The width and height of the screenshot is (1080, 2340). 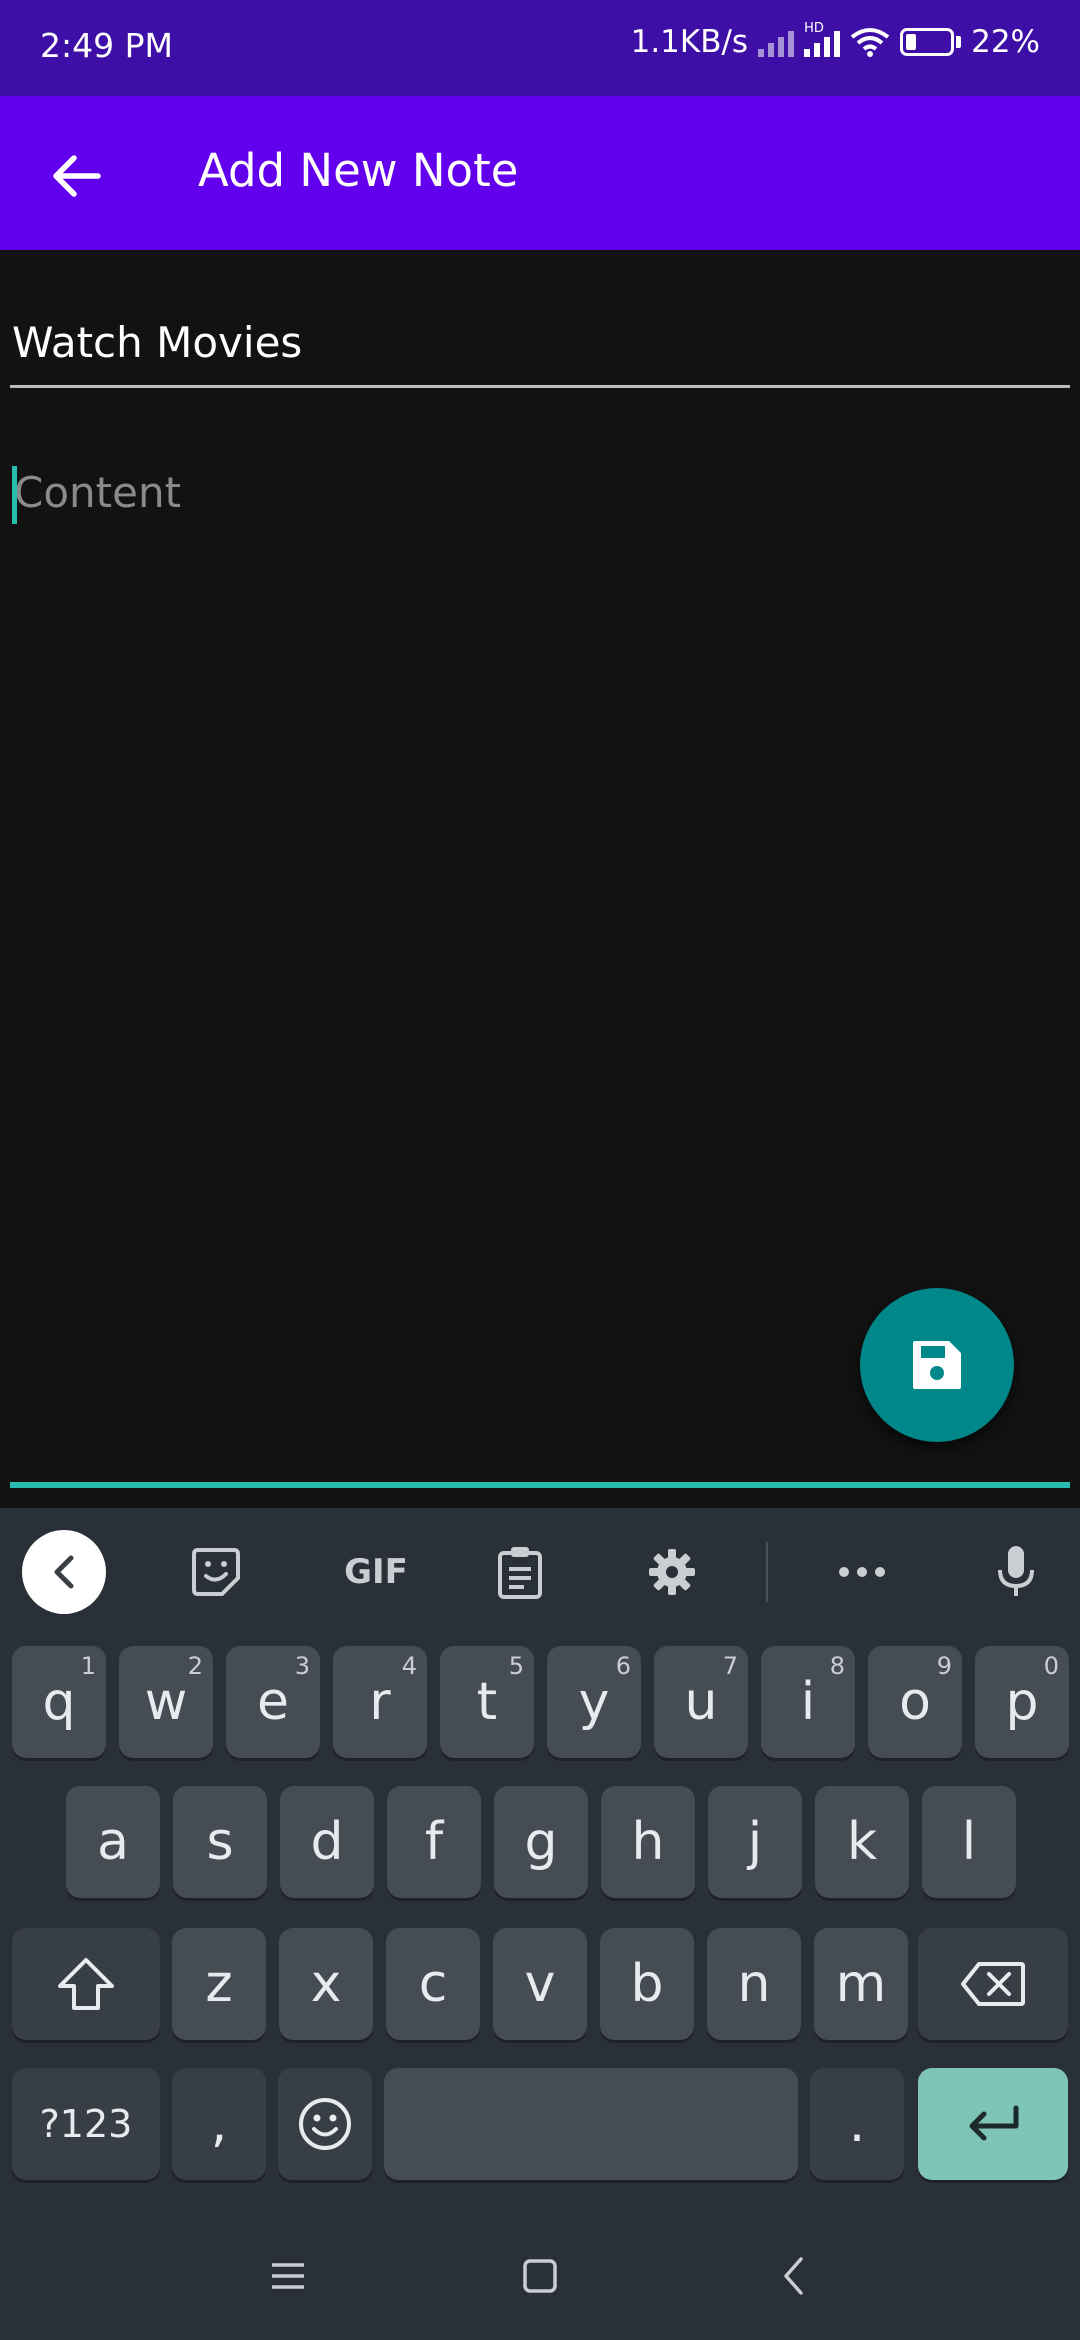 I want to click on key-h: h, so click(x=648, y=1842).